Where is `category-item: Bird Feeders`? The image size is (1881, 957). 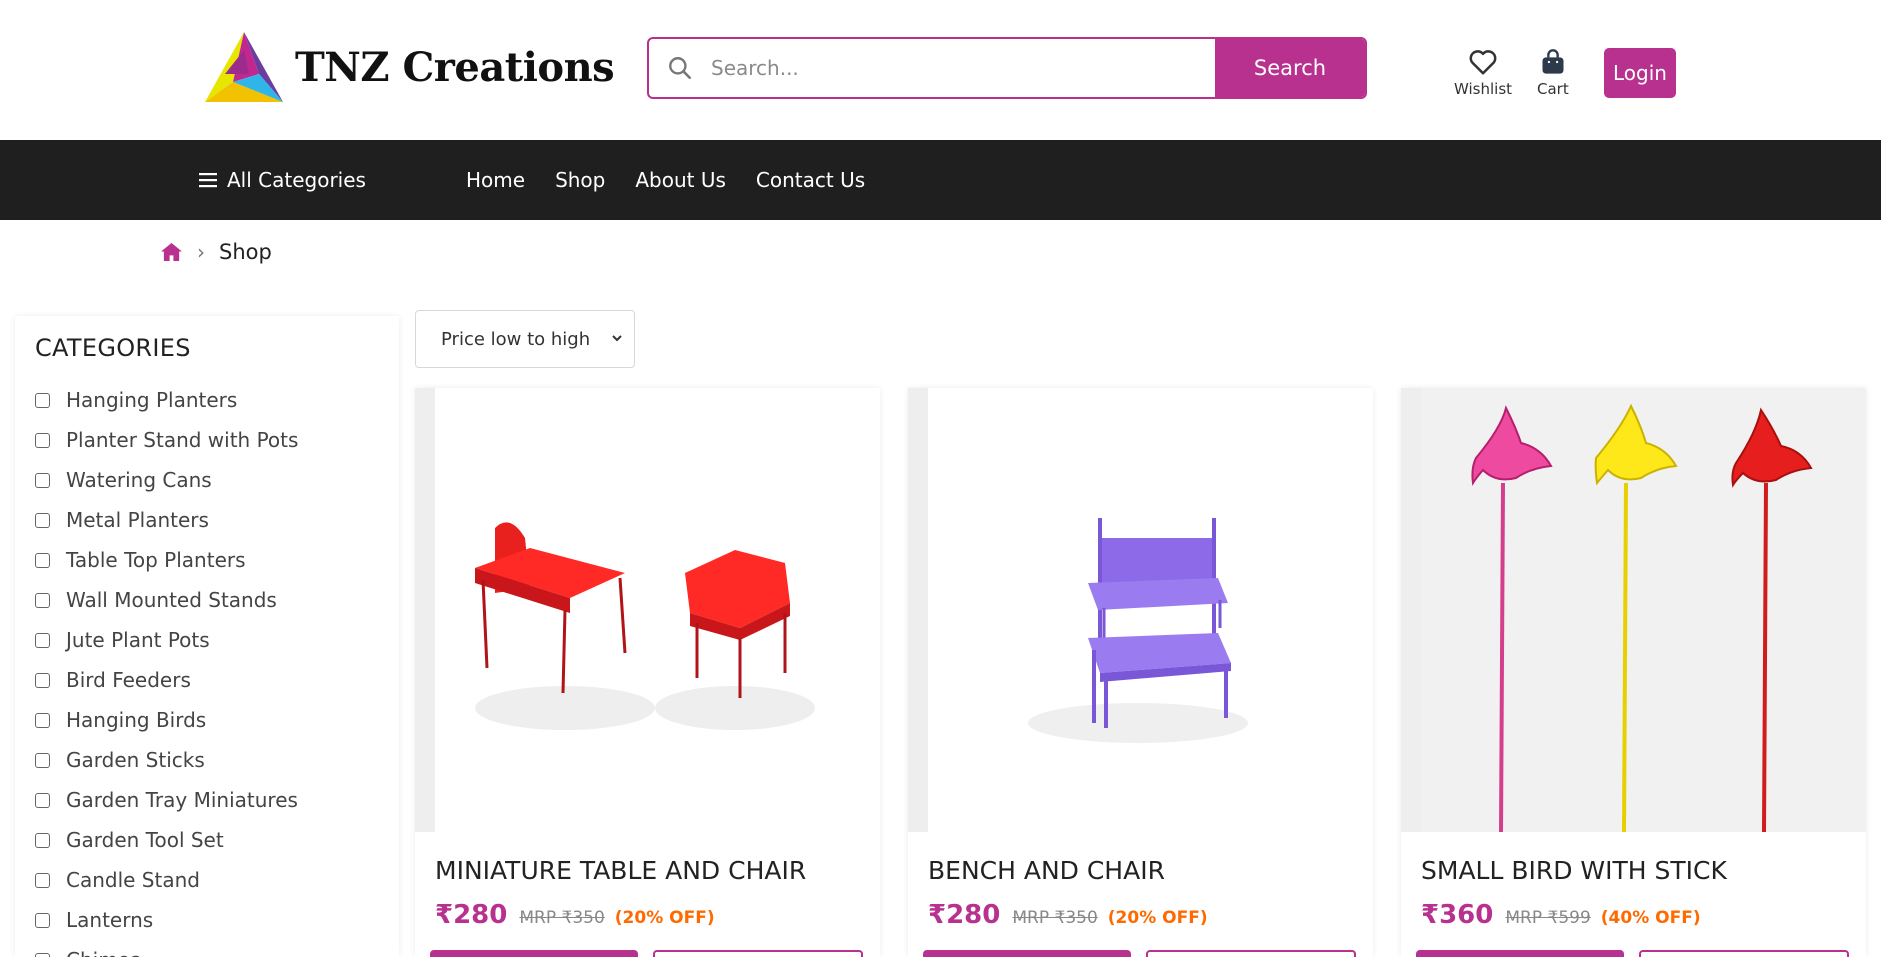
category-item: Bird Feeders is located at coordinates (166, 680).